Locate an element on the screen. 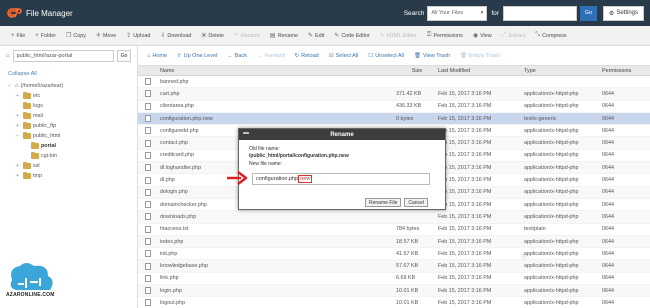 This screenshot has height=308, width=650. compress-button: ⤡ Compress is located at coordinates (550, 35).